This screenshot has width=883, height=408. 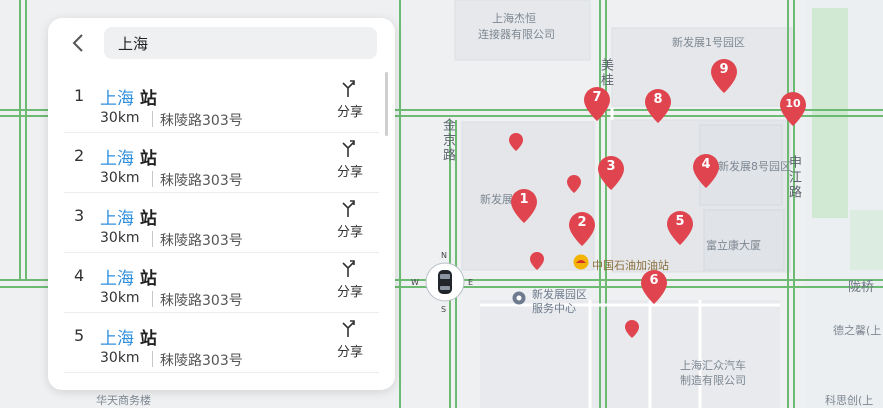 I want to click on map-label-xinfazhan-1: 新发展1号园区, so click(x=708, y=42).